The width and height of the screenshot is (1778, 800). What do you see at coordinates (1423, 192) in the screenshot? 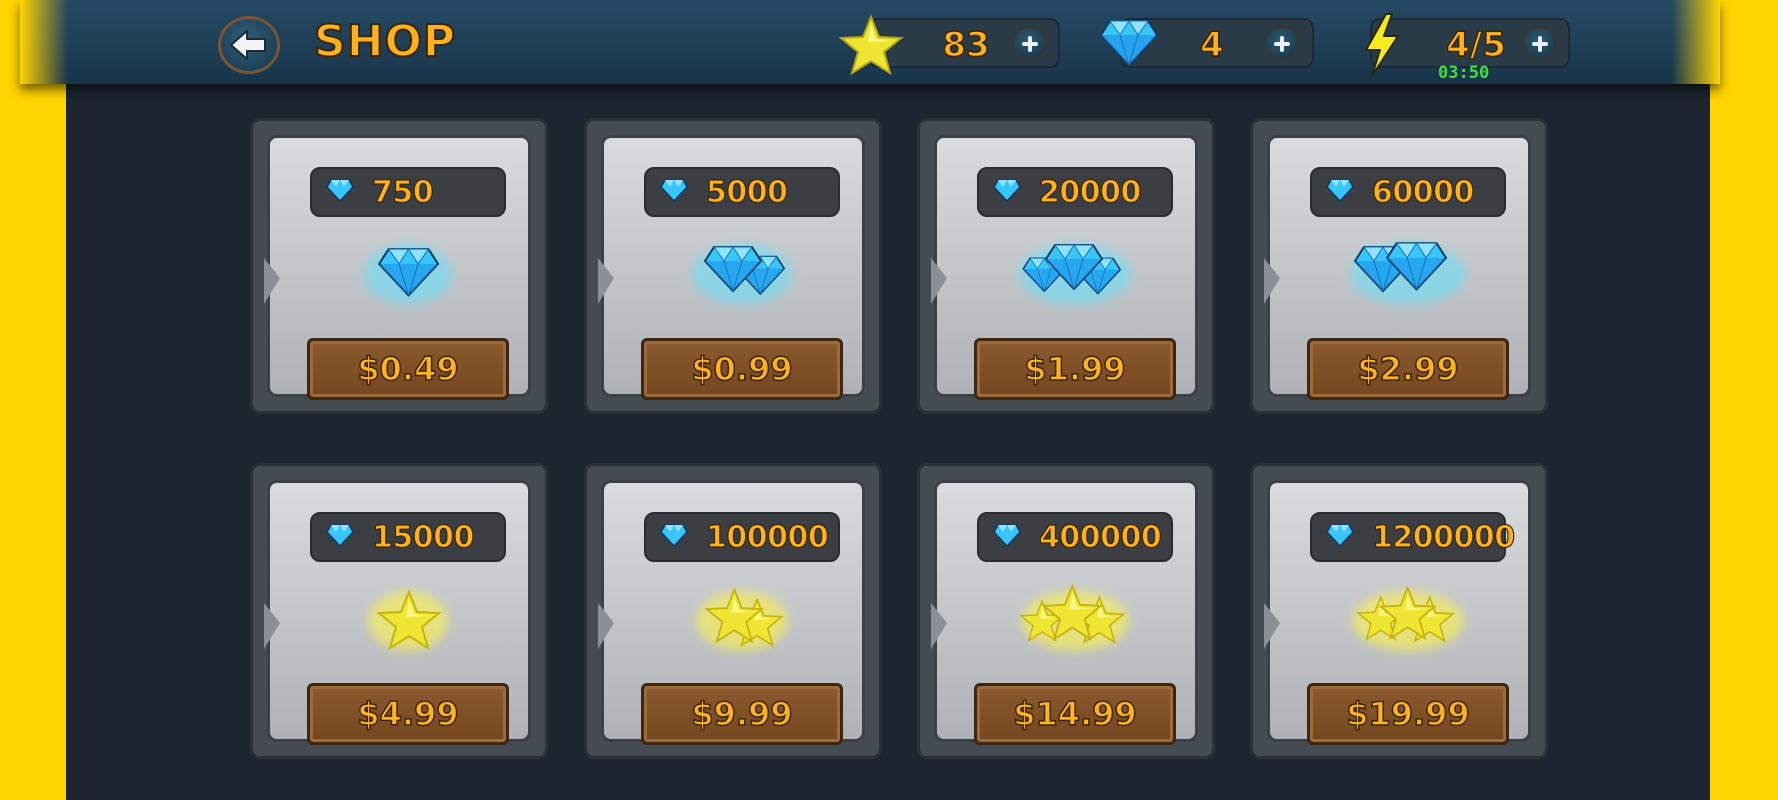
I see `amount-value: 60000` at bounding box center [1423, 192].